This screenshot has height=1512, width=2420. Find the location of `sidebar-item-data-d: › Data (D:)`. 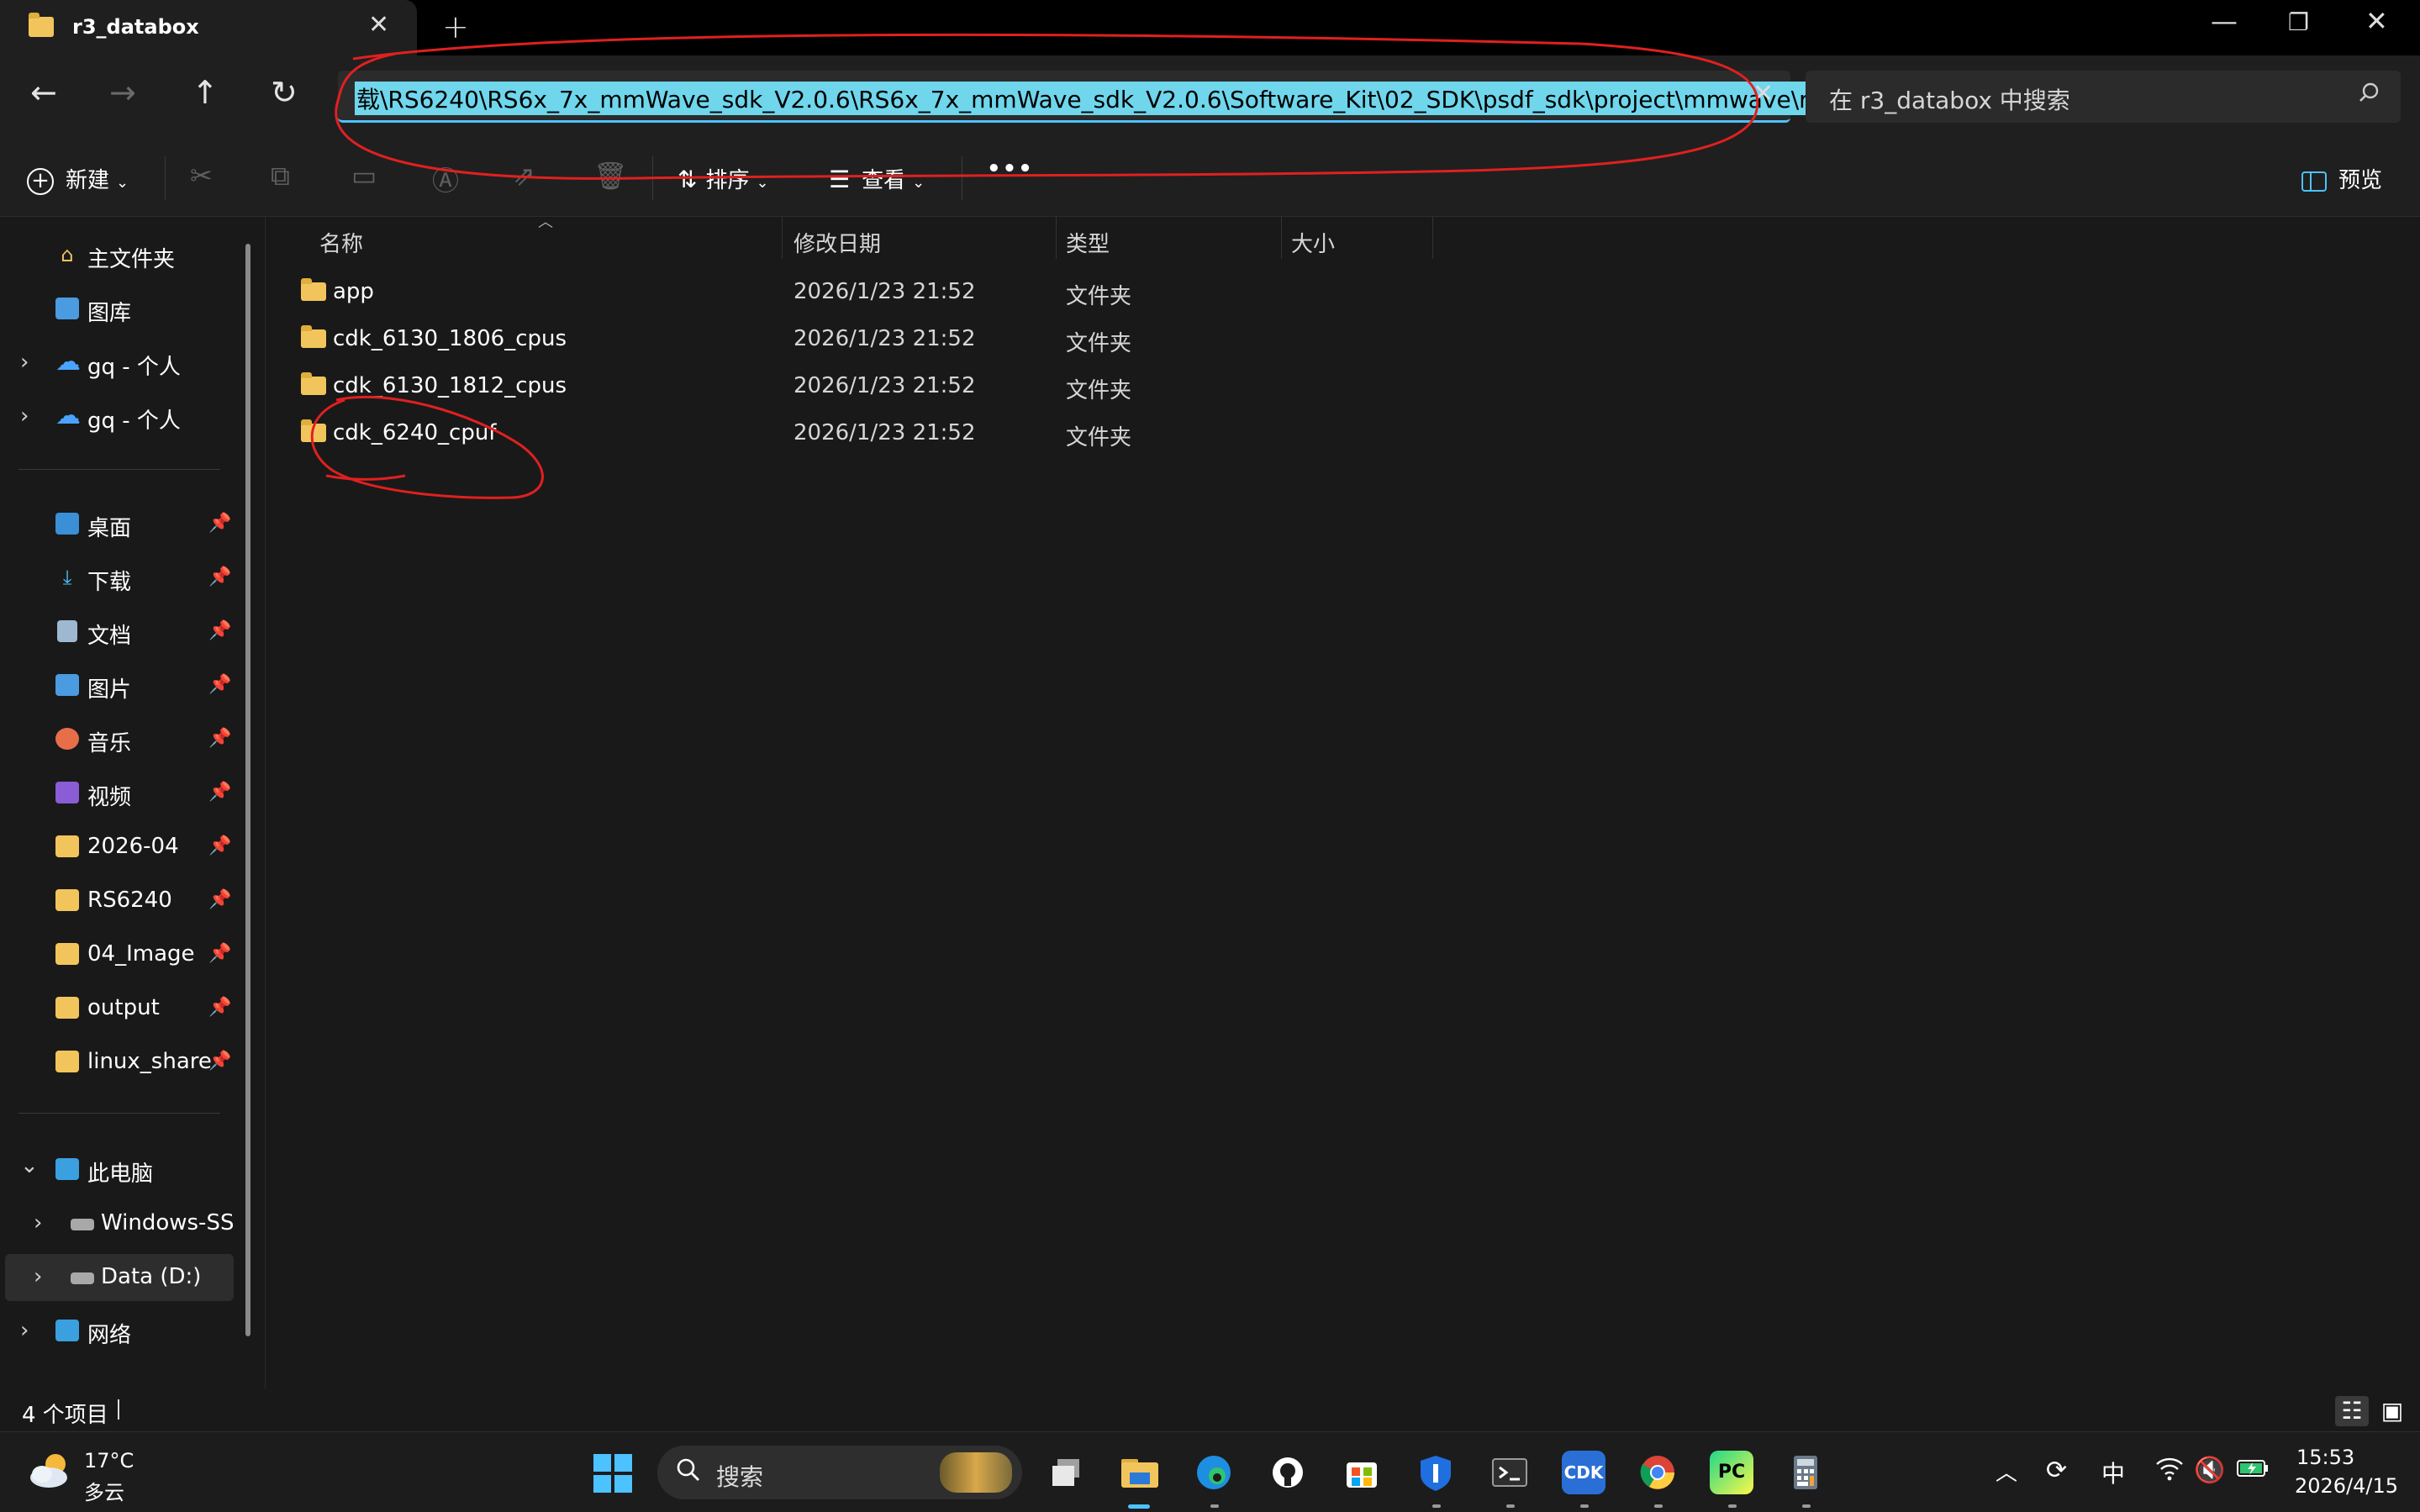

sidebar-item-data-d: › Data (D:) is located at coordinates (120, 1278).